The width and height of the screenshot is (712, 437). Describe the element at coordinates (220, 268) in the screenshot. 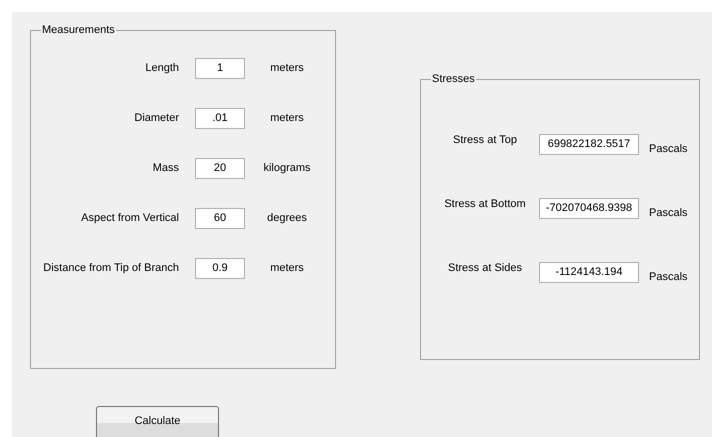

I see `input-field: 0.9` at that location.